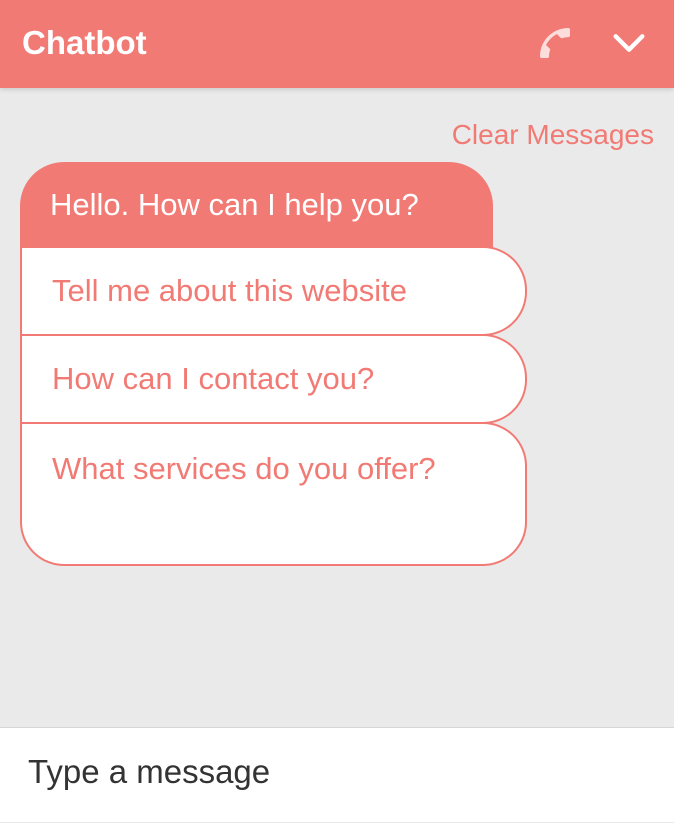  Describe the element at coordinates (337, 44) in the screenshot. I see `chat-header: Chatbot` at that location.